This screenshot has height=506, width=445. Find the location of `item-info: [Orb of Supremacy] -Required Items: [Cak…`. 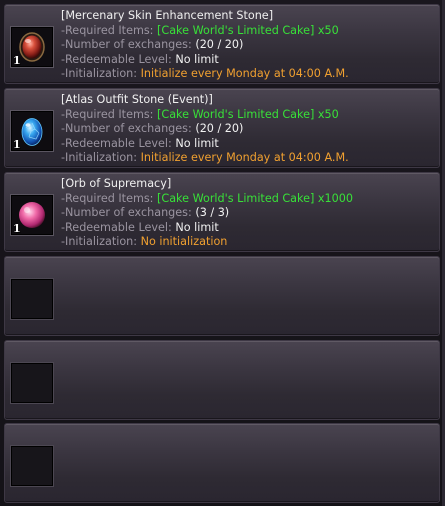

item-info: [Orb of Supremacy] -Required Items: [Cak… is located at coordinates (248, 213).